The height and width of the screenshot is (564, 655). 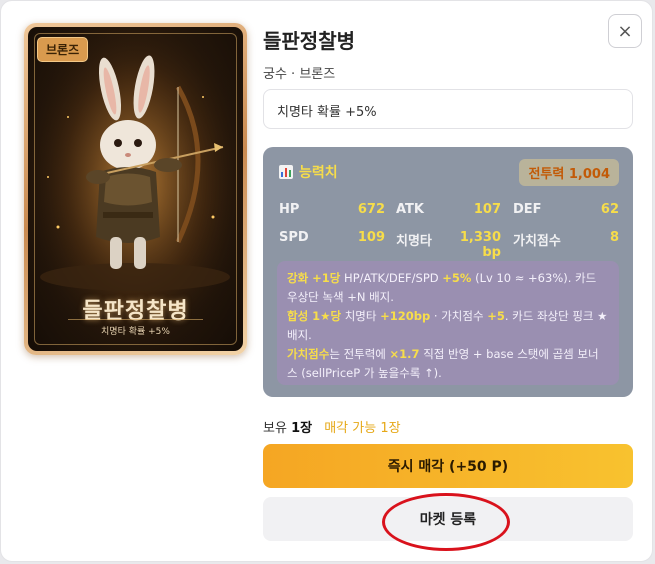 I want to click on synth-key: 합성 1★당, so click(x=314, y=316).